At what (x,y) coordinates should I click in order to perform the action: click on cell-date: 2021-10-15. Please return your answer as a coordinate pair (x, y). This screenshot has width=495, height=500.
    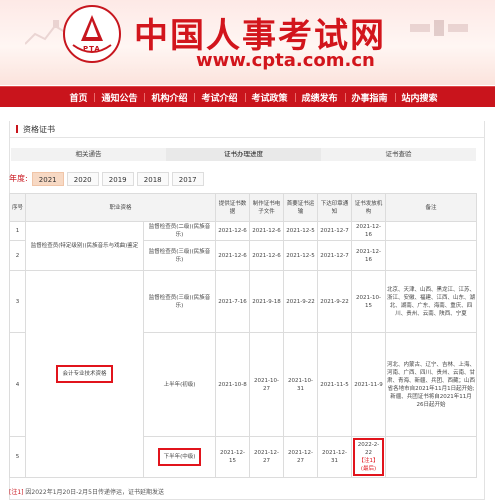
    Looking at the image, I should click on (369, 301).